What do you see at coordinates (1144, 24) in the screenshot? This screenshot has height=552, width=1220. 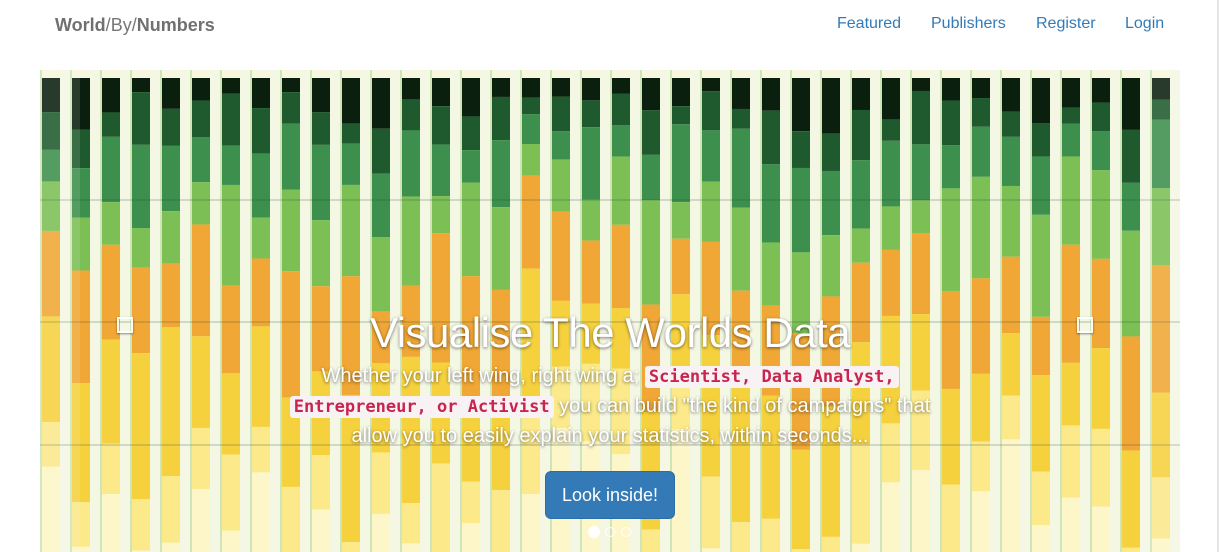 I see `nav-link-login: Login` at bounding box center [1144, 24].